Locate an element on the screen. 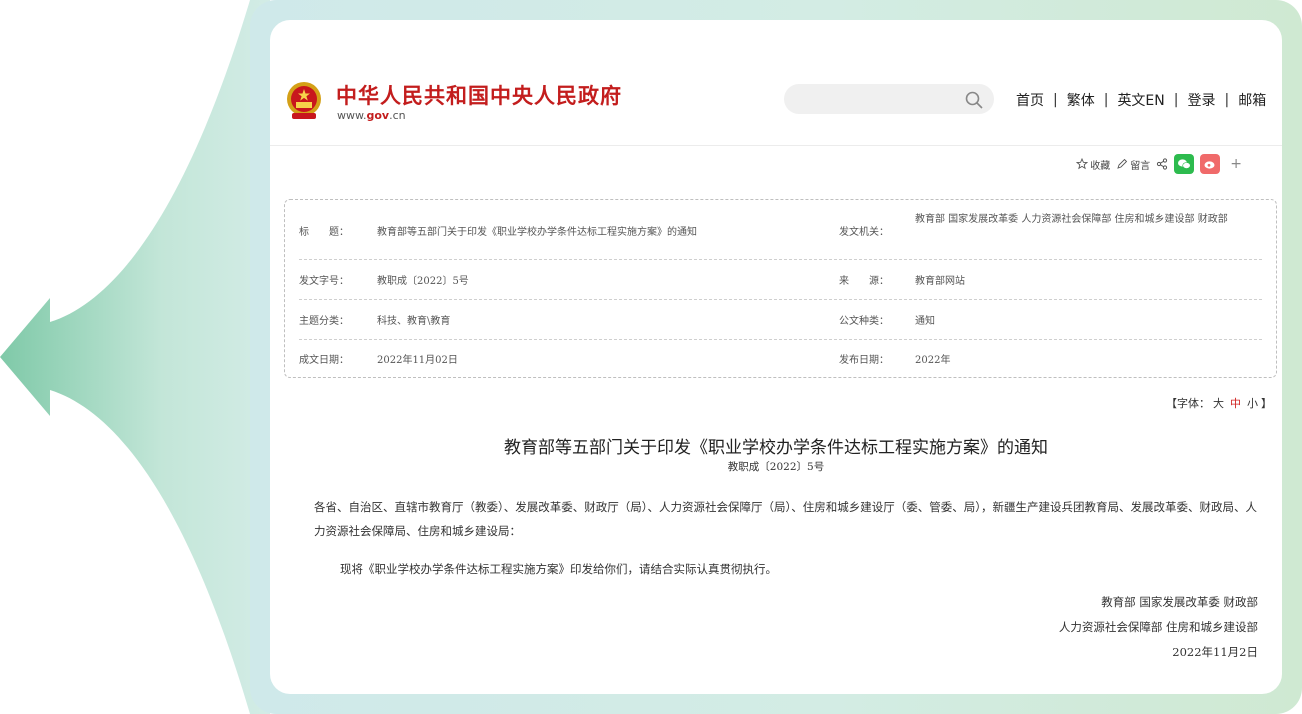 The width and height of the screenshot is (1302, 714). meta-row: 主题分类： 科技、教育\教育 公文种类： 通知 is located at coordinates (780, 319).